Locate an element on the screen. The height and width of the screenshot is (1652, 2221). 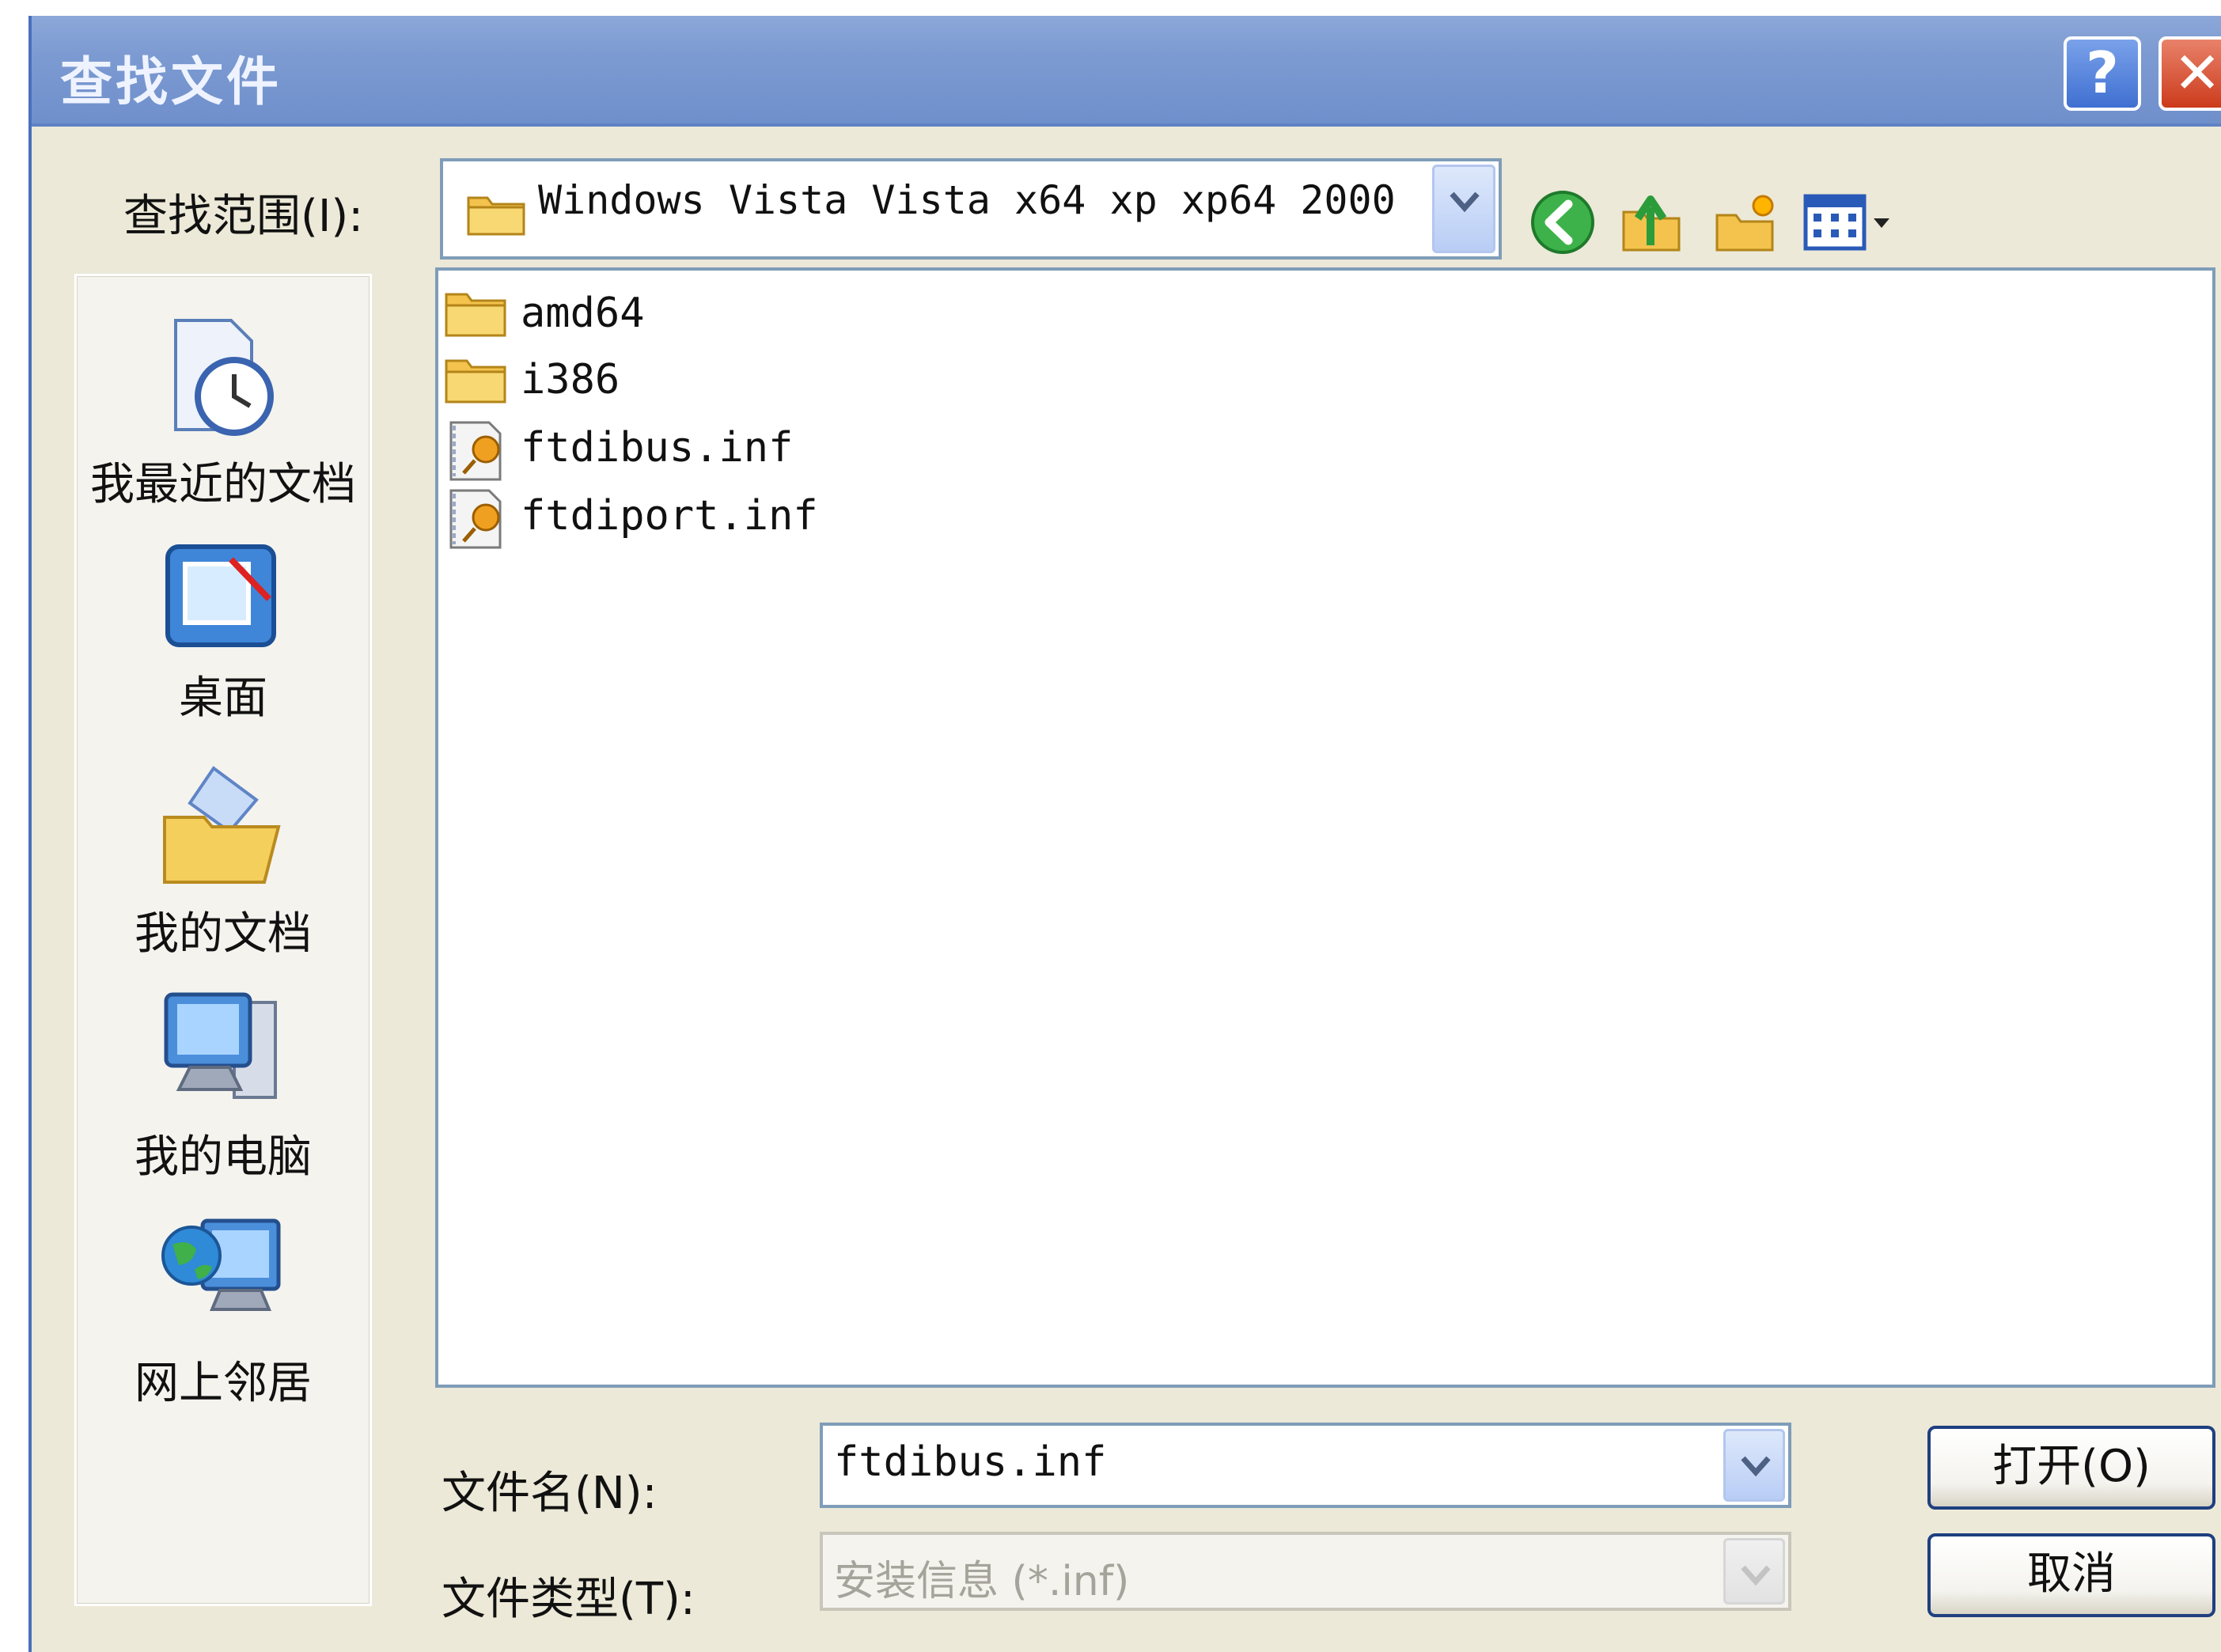
place-my-computer: 我的电脑 is located at coordinates (223, 1086).